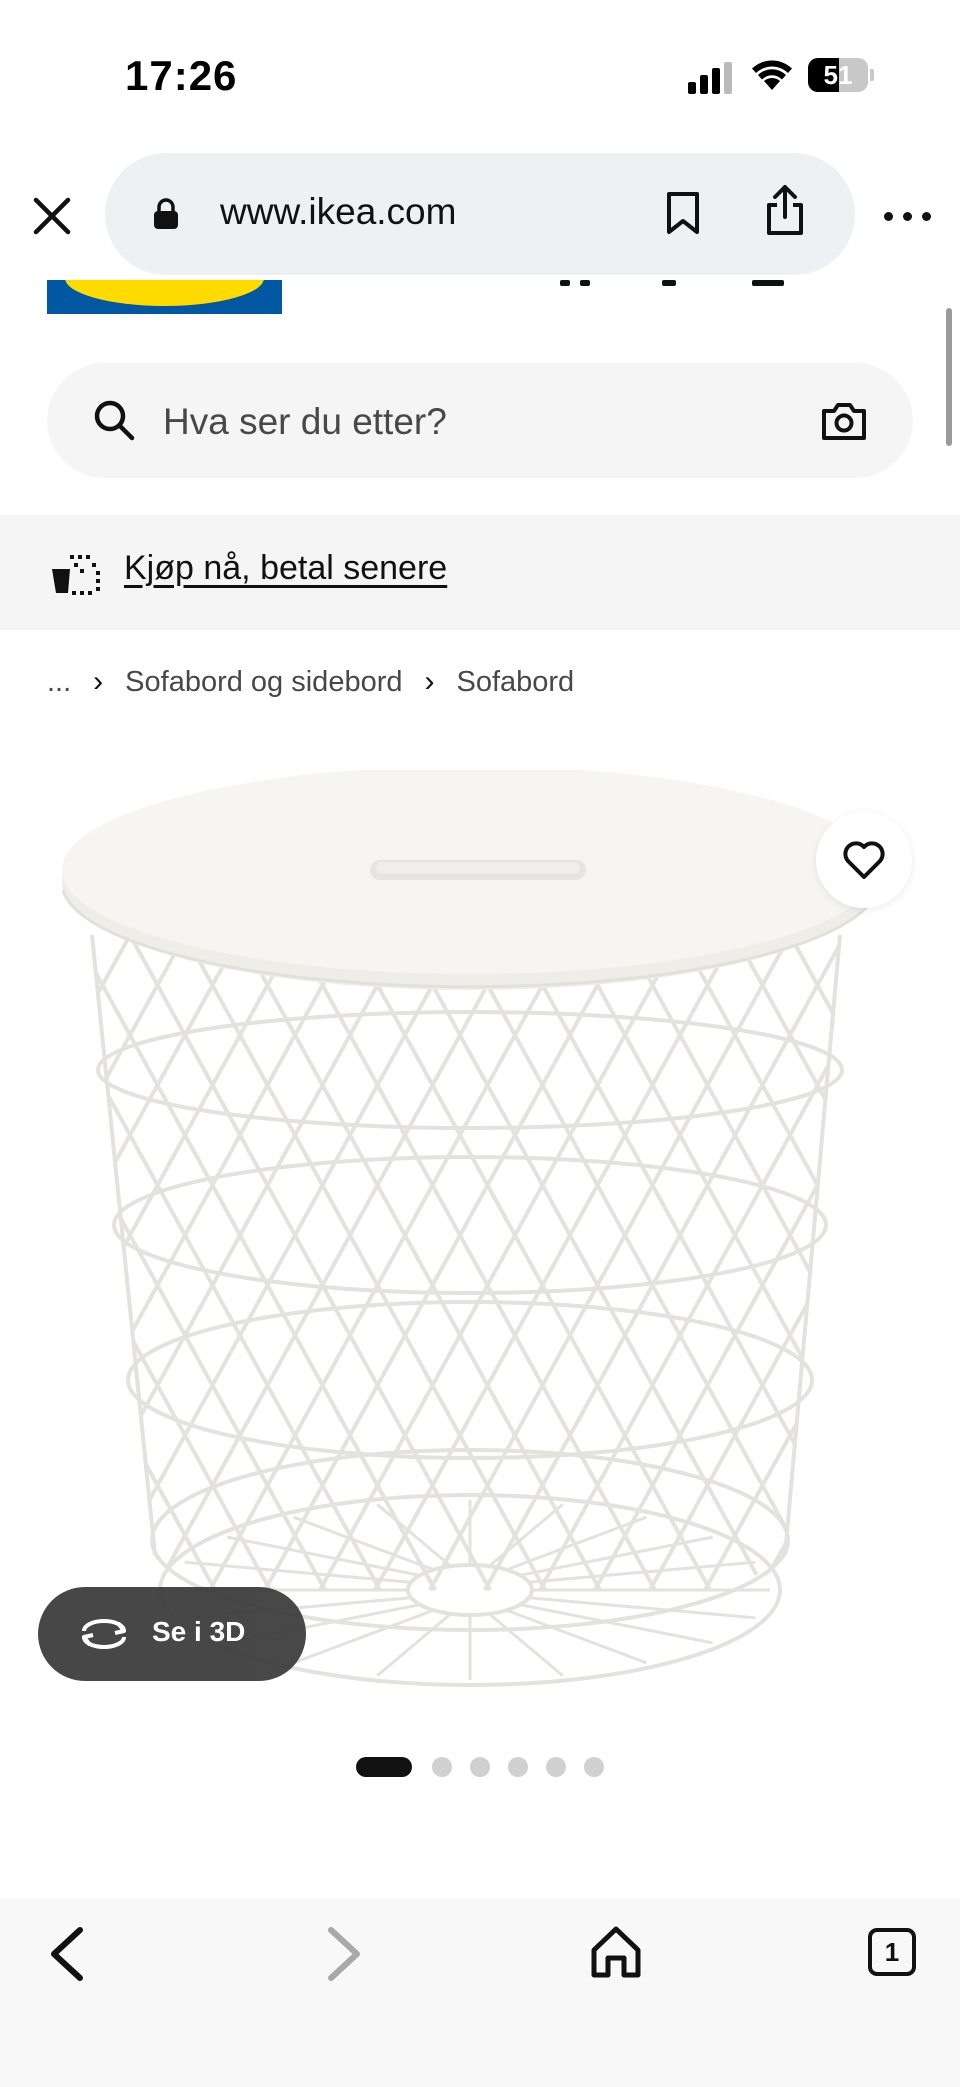 The image size is (960, 2087). I want to click on heart-icon, so click(864, 860).